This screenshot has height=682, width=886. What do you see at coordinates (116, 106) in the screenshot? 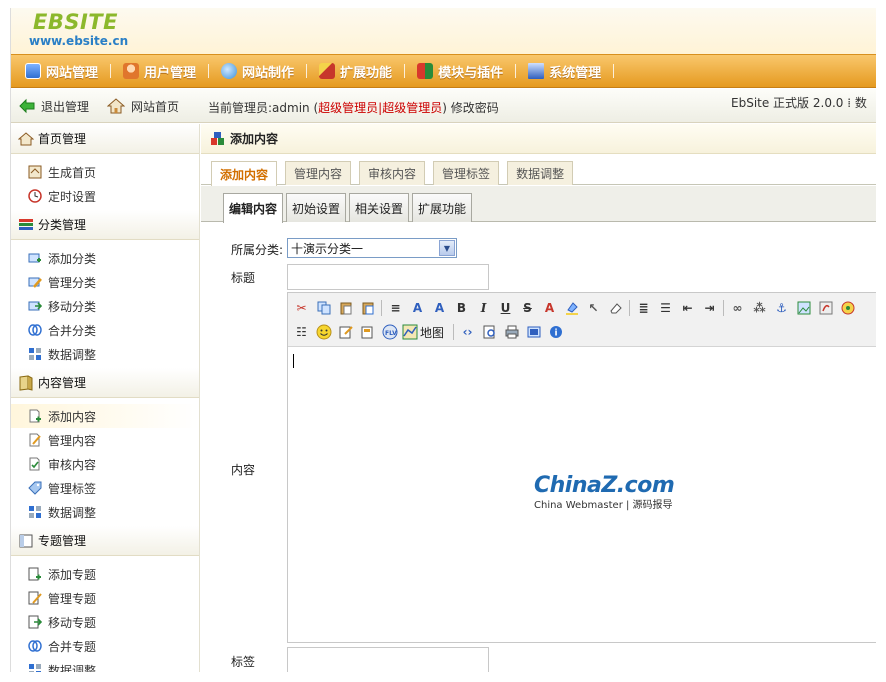
I see `home-icon` at bounding box center [116, 106].